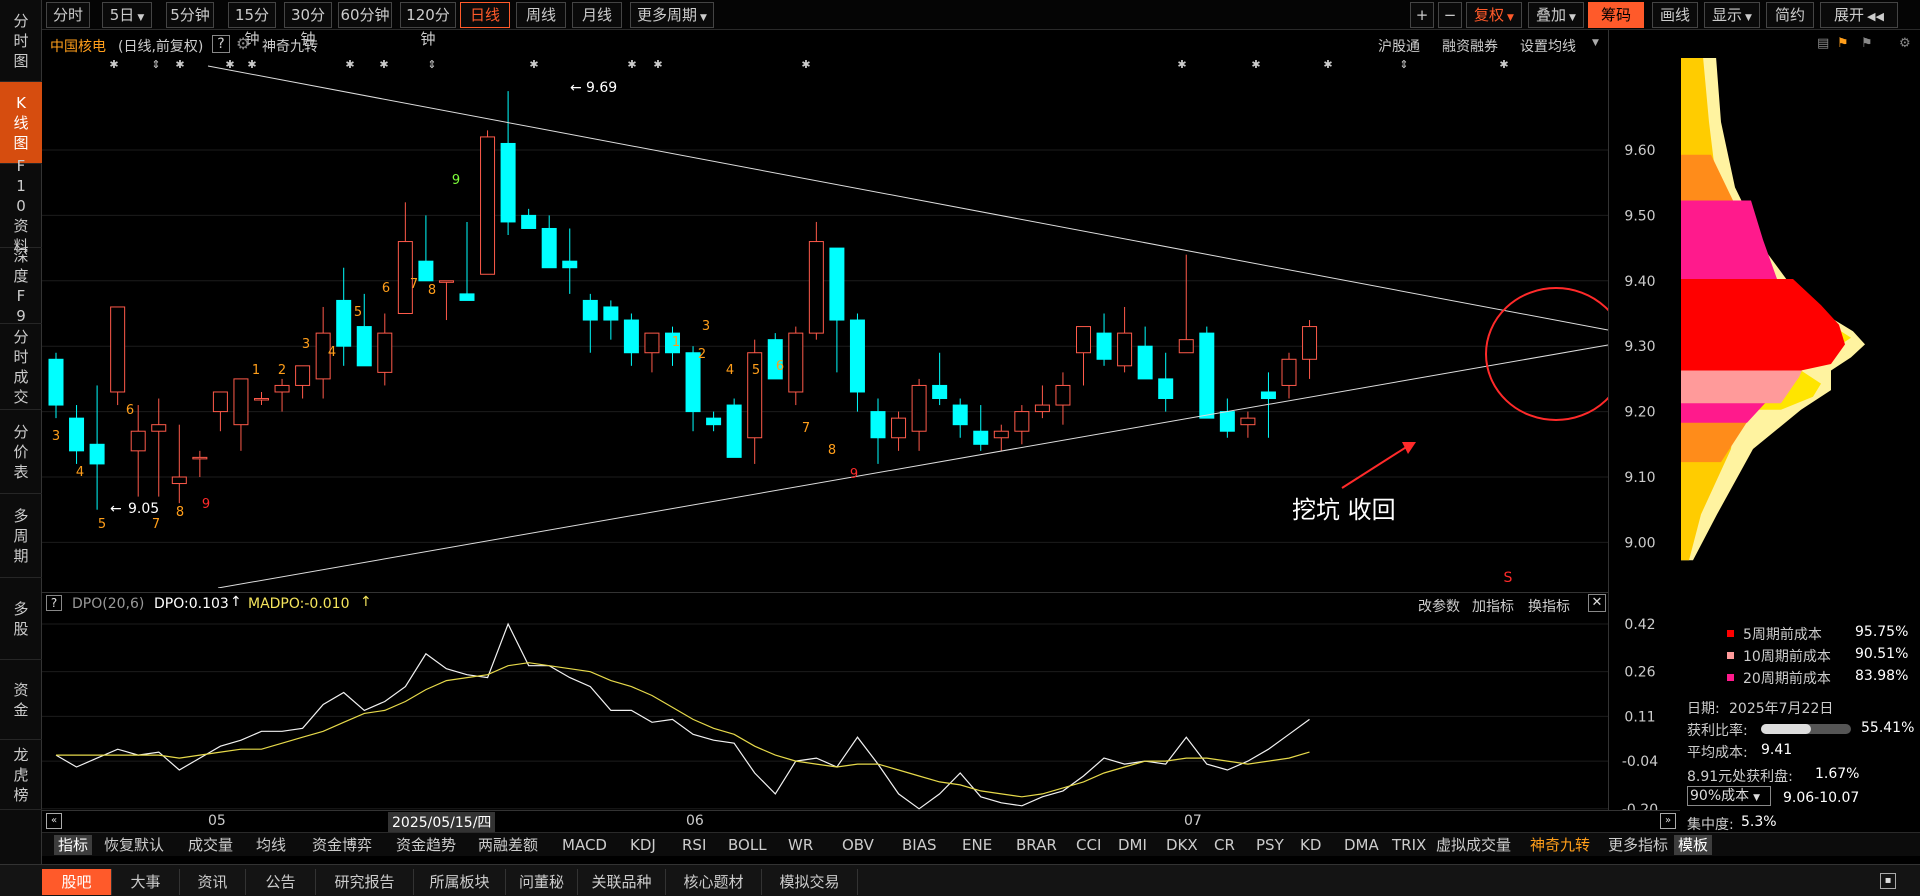 This screenshot has width=1920, height=896. What do you see at coordinates (21, 619) in the screenshot?
I see `nav-item-7: 多股` at bounding box center [21, 619].